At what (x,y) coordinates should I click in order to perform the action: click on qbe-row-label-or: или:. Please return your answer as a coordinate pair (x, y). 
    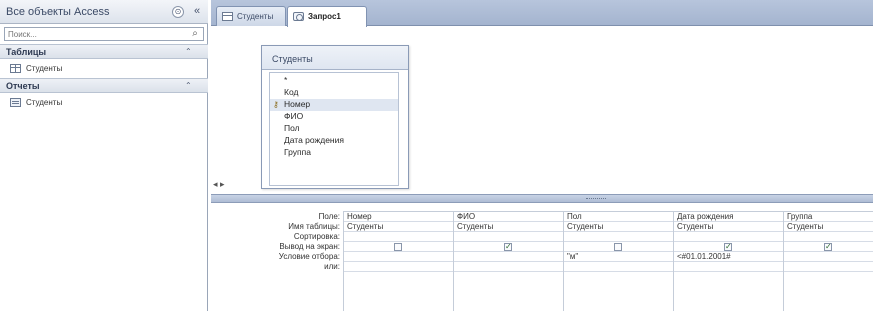
    Looking at the image, I should click on (332, 266).